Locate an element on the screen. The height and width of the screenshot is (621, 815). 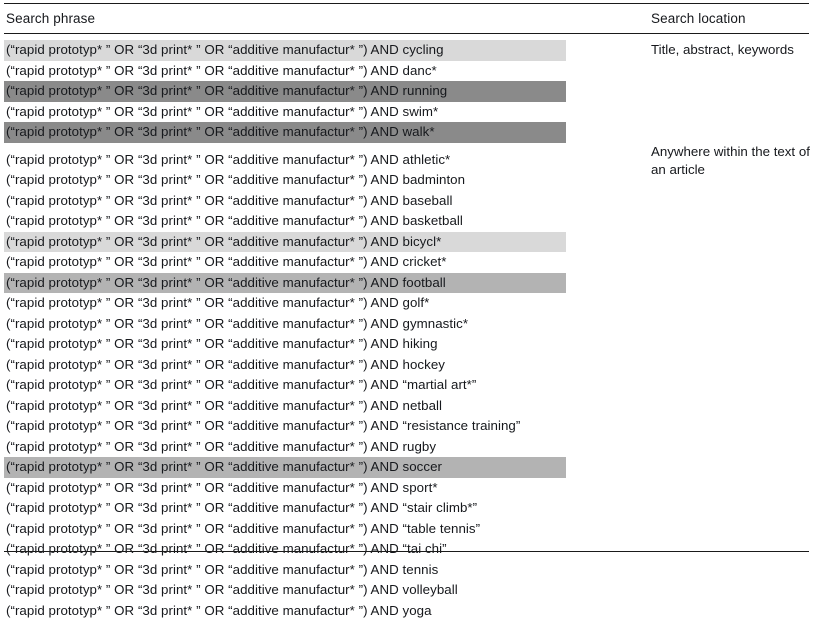
table-top-rule is located at coordinates (406, 3).